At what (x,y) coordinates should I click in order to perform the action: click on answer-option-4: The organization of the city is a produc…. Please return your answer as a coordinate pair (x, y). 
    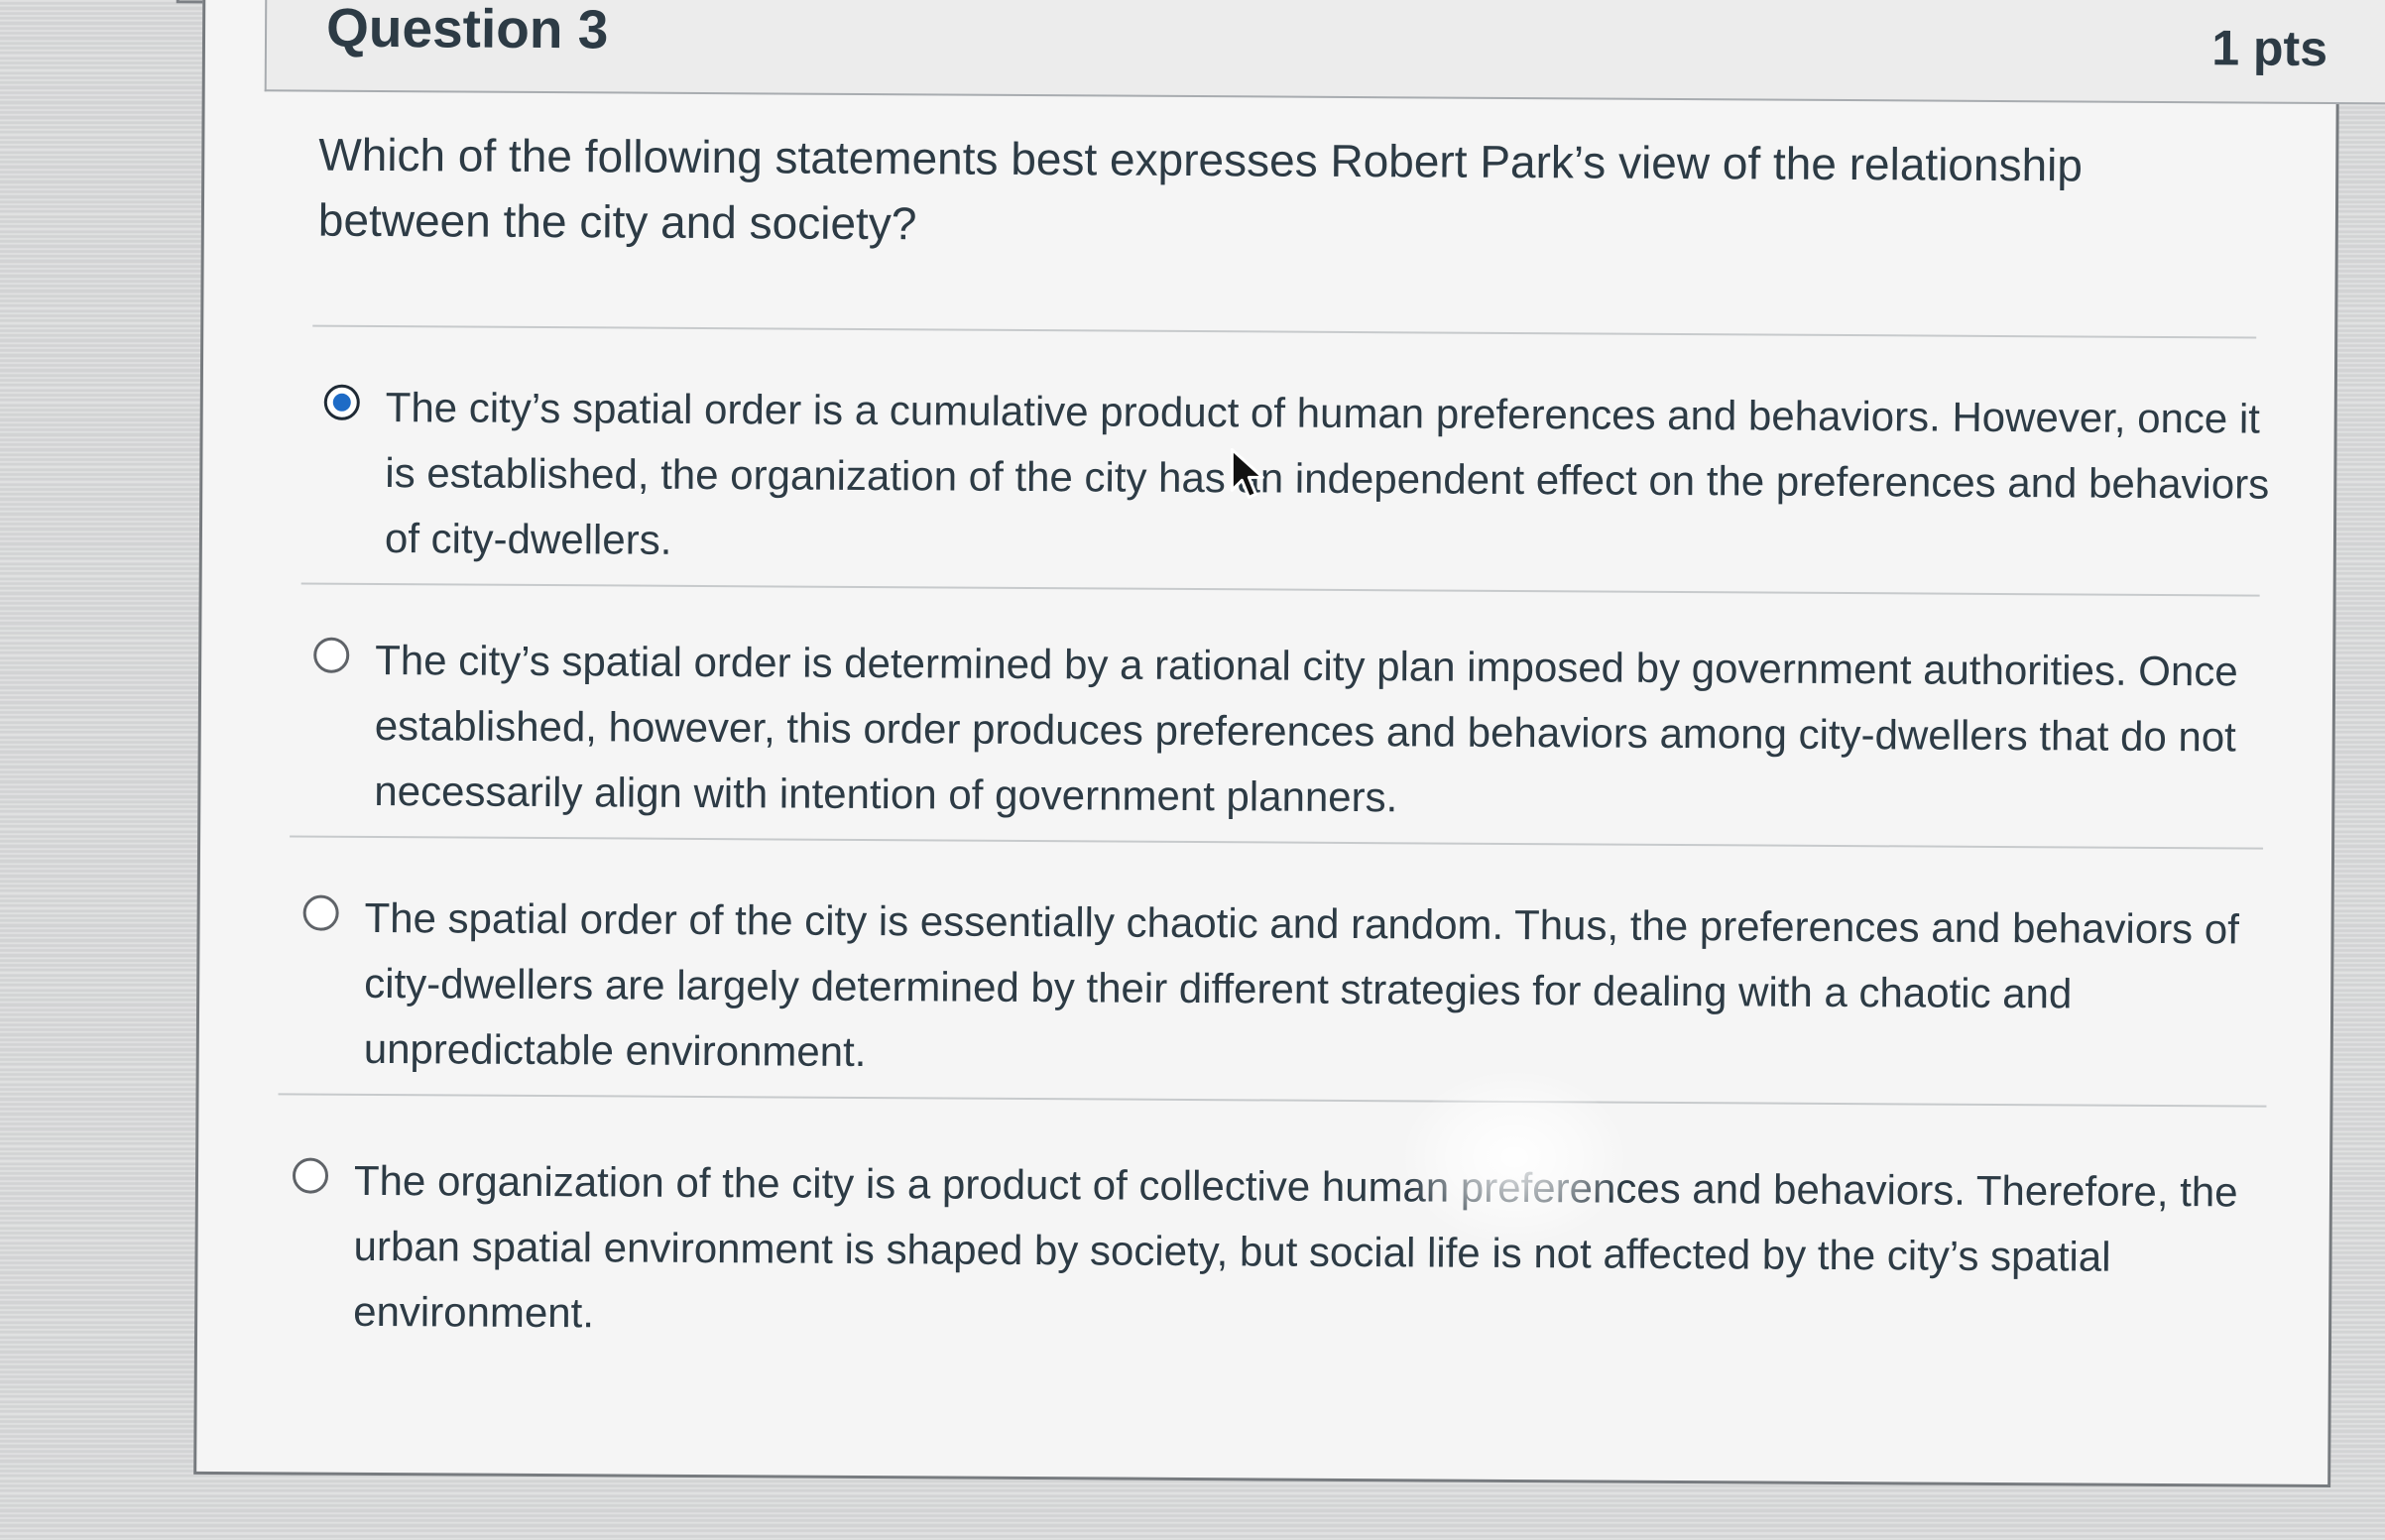
    Looking at the image, I should click on (1274, 1241).